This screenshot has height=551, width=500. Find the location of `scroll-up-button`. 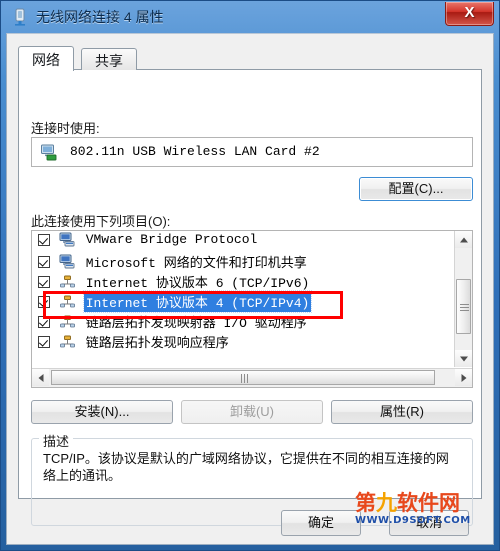

scroll-up-button is located at coordinates (463, 239).